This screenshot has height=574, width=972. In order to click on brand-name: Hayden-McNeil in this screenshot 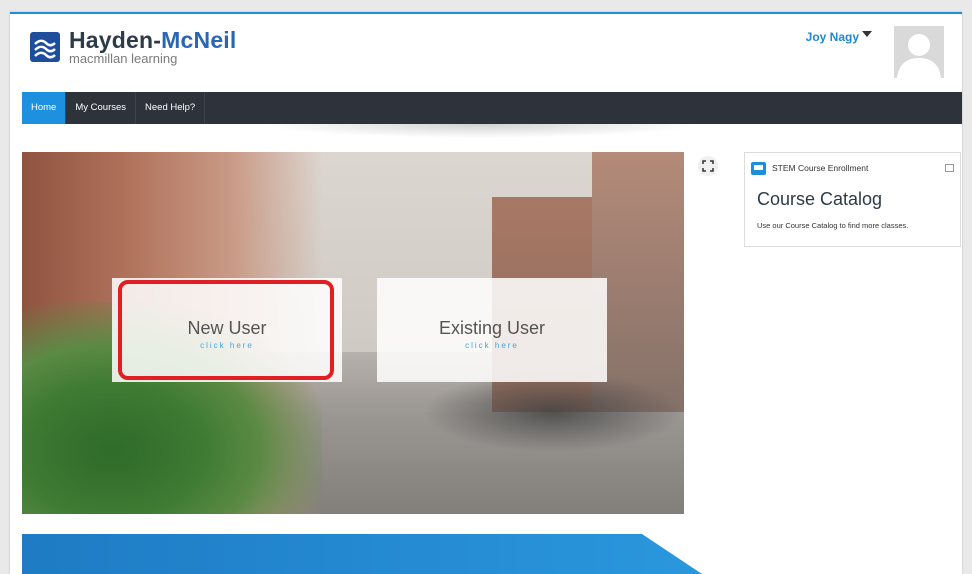, I will do `click(153, 40)`.